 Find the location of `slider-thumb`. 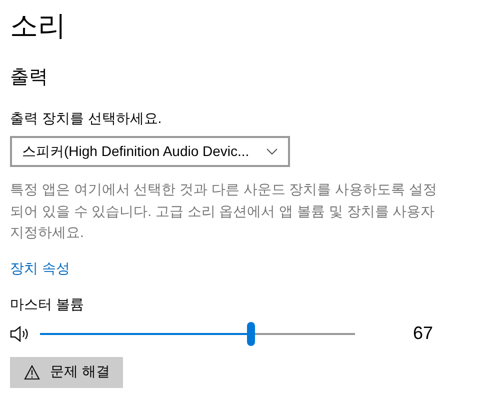

slider-thumb is located at coordinates (251, 334).